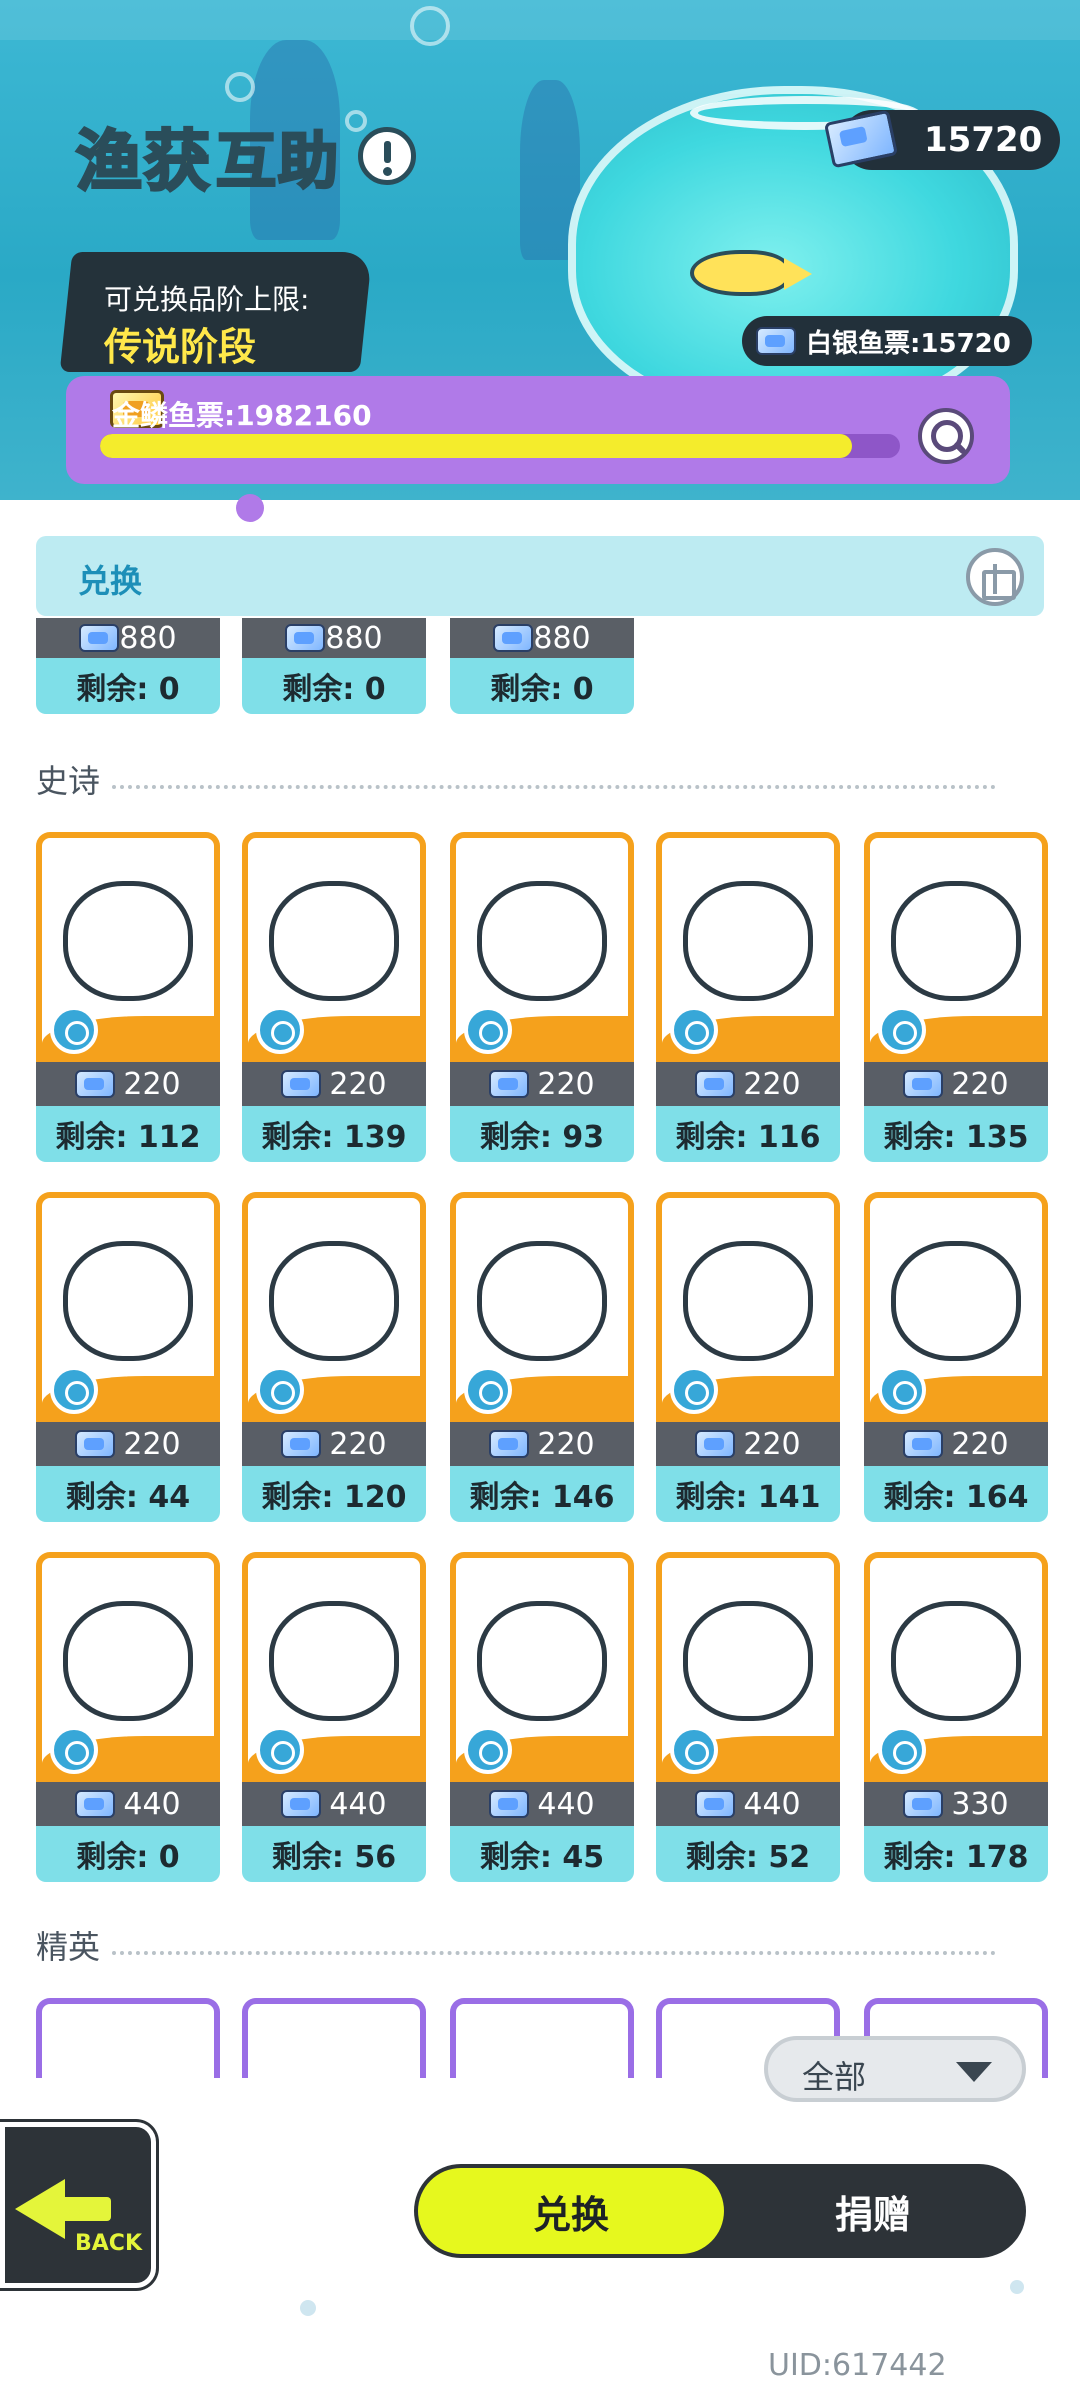  Describe the element at coordinates (748, 941) in the screenshot. I see `sponge-icon` at that location.